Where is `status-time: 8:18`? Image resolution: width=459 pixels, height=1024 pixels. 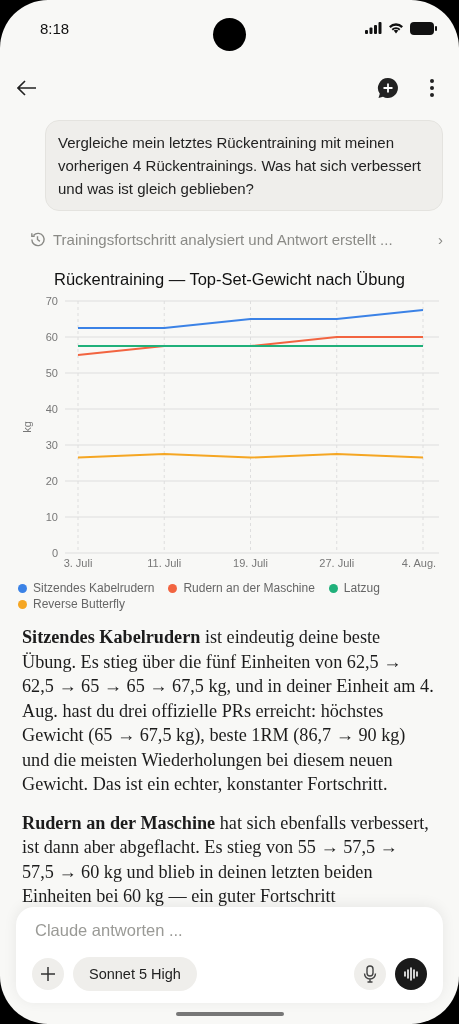 status-time: 8:18 is located at coordinates (55, 28).